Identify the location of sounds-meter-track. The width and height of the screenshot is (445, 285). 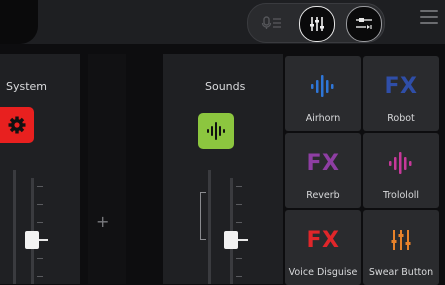
(209, 227).